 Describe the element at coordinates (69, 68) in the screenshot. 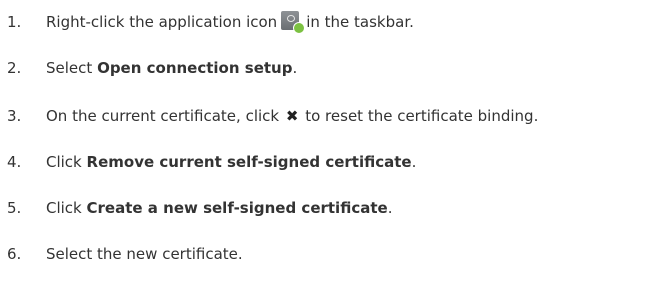

I see `step-text-start: Select` at that location.